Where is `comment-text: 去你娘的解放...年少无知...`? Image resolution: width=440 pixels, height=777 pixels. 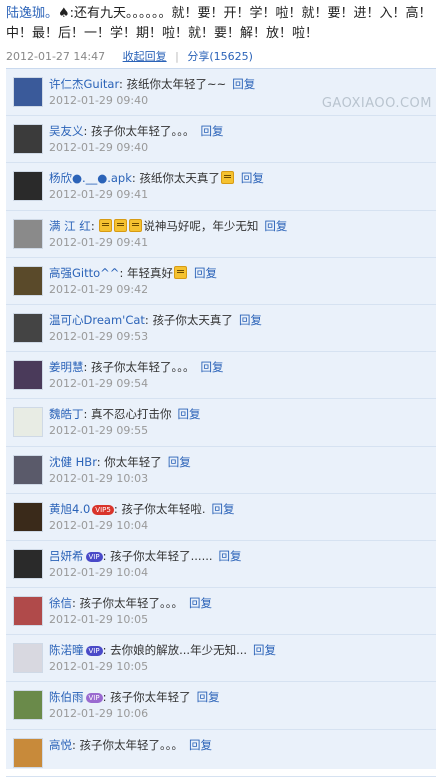
comment-text: 去你娘的解放...年少无知... is located at coordinates (179, 650).